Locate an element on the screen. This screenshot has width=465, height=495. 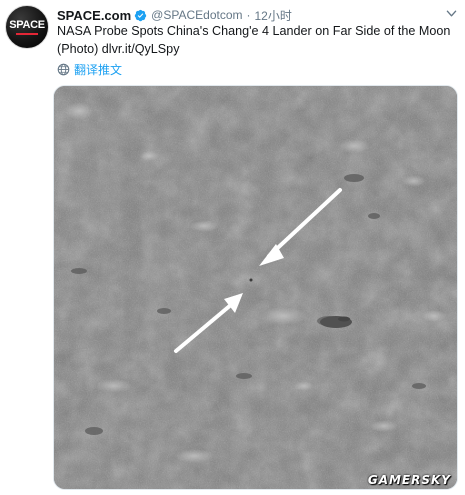
tweet-header: SPACE.com @SPACEdotcom · 12小时 is located at coordinates (174, 15).